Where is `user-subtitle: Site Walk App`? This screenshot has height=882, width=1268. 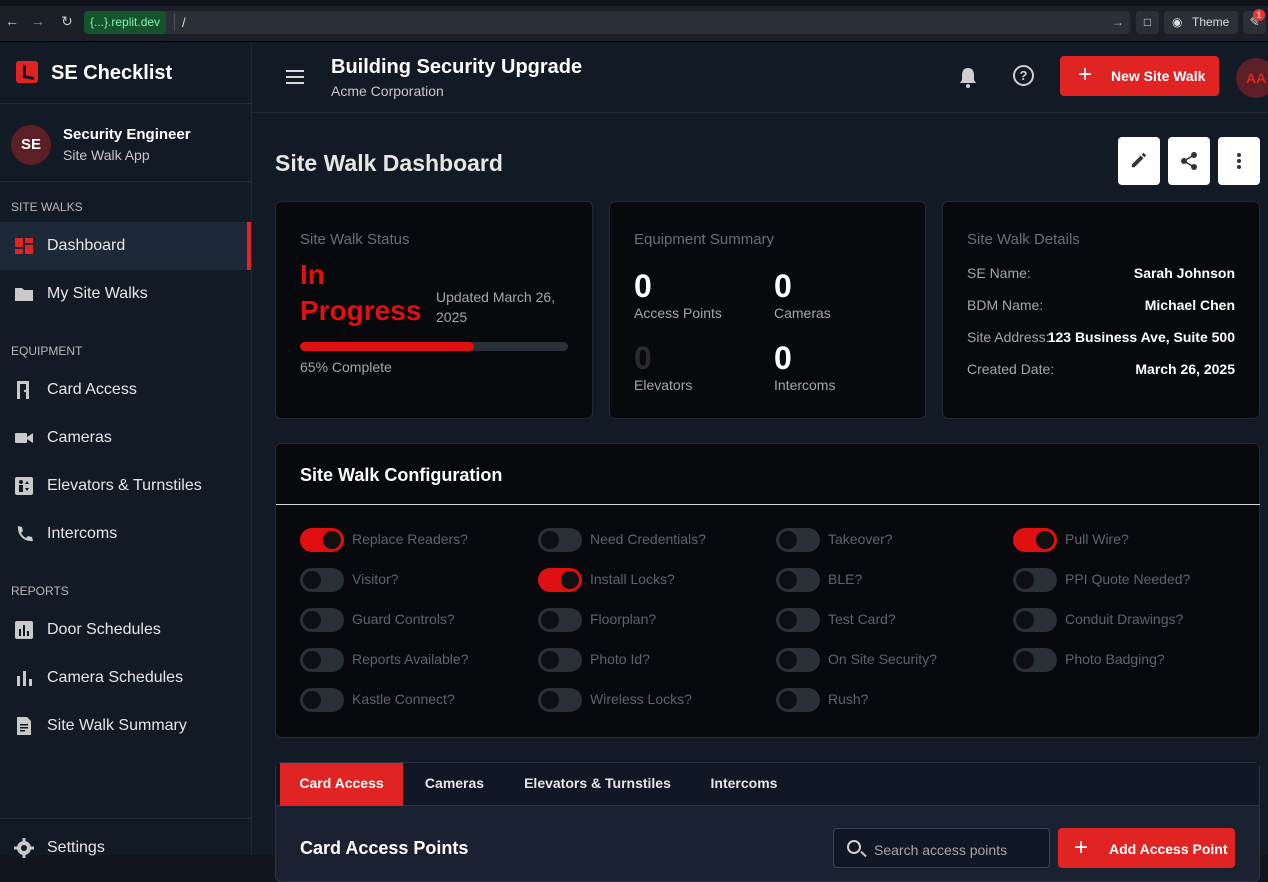 user-subtitle: Site Walk App is located at coordinates (106, 155).